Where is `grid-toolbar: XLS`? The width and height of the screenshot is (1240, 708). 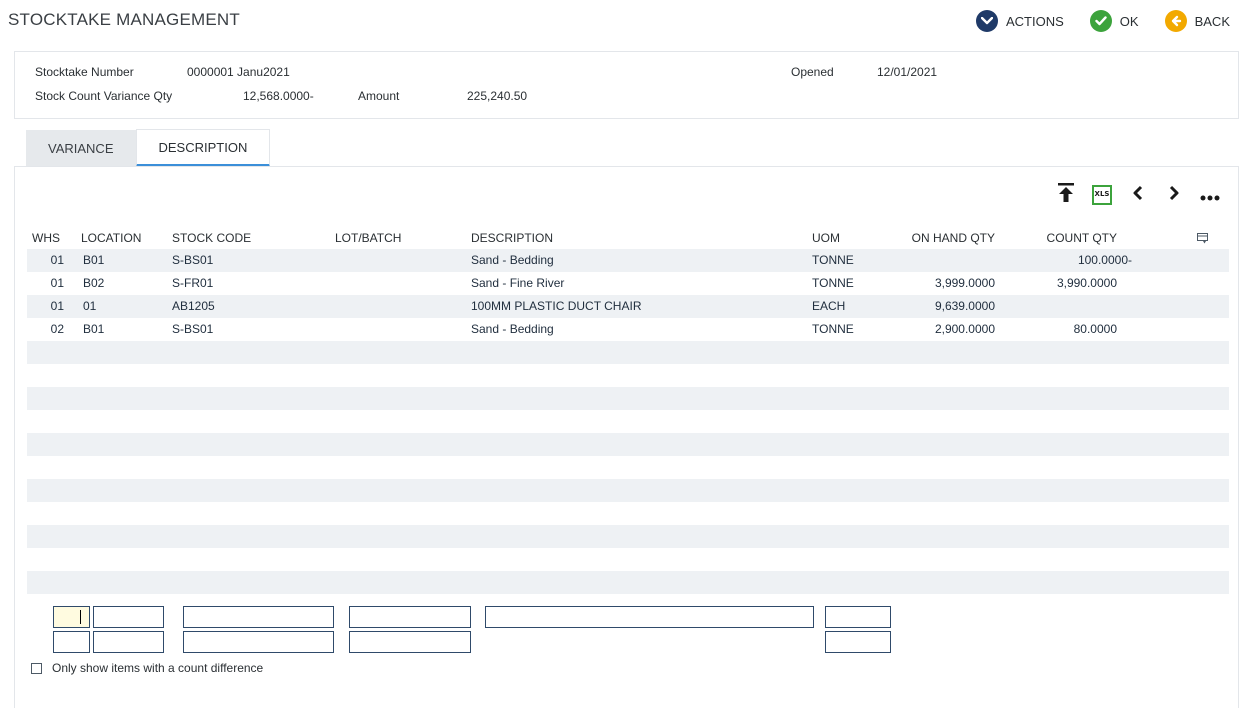
grid-toolbar: XLS is located at coordinates (1138, 195).